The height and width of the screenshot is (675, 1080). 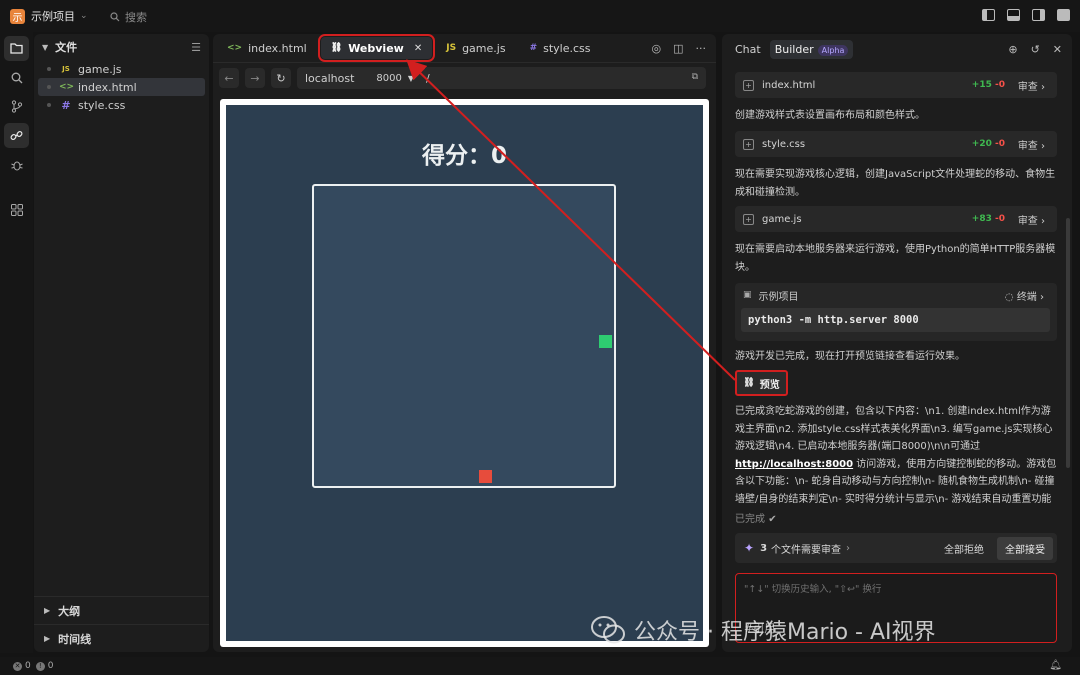 I want to click on file-item-game-js: JS game.js, so click(x=121, y=69).